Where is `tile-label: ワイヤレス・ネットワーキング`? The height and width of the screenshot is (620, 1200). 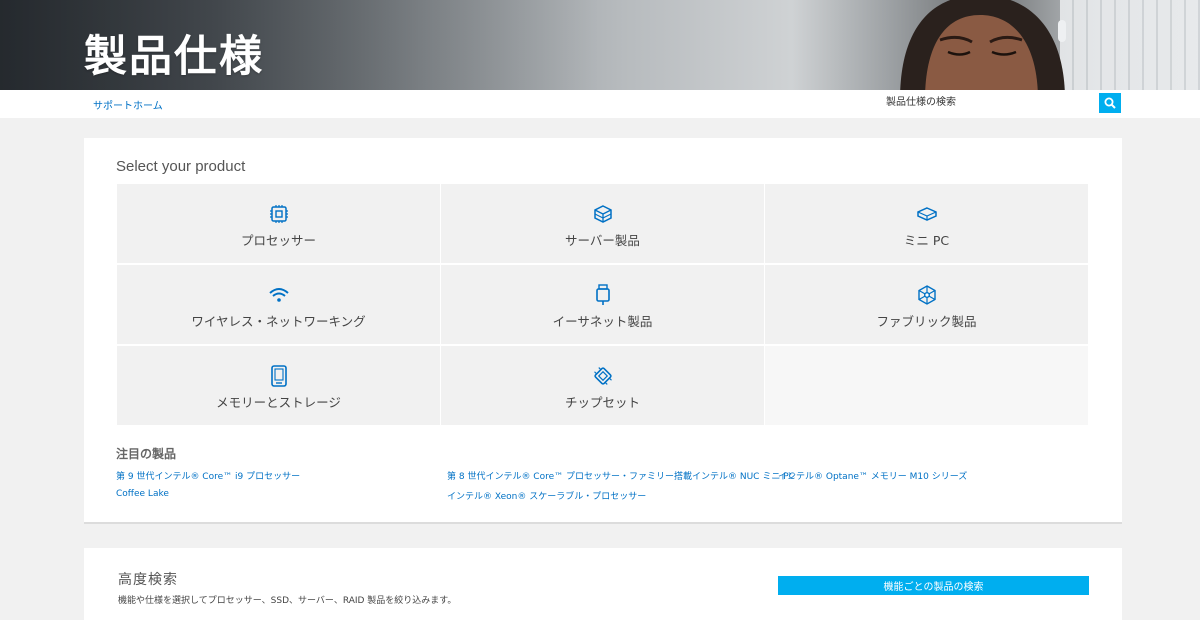
tile-label: ワイヤレス・ネットワーキング is located at coordinates (278, 321).